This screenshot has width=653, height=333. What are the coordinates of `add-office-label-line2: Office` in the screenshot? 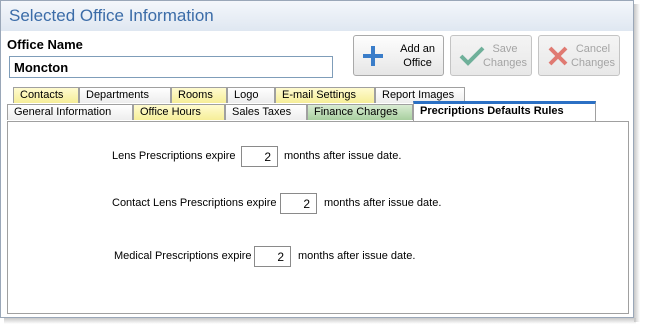 It's located at (417, 63).